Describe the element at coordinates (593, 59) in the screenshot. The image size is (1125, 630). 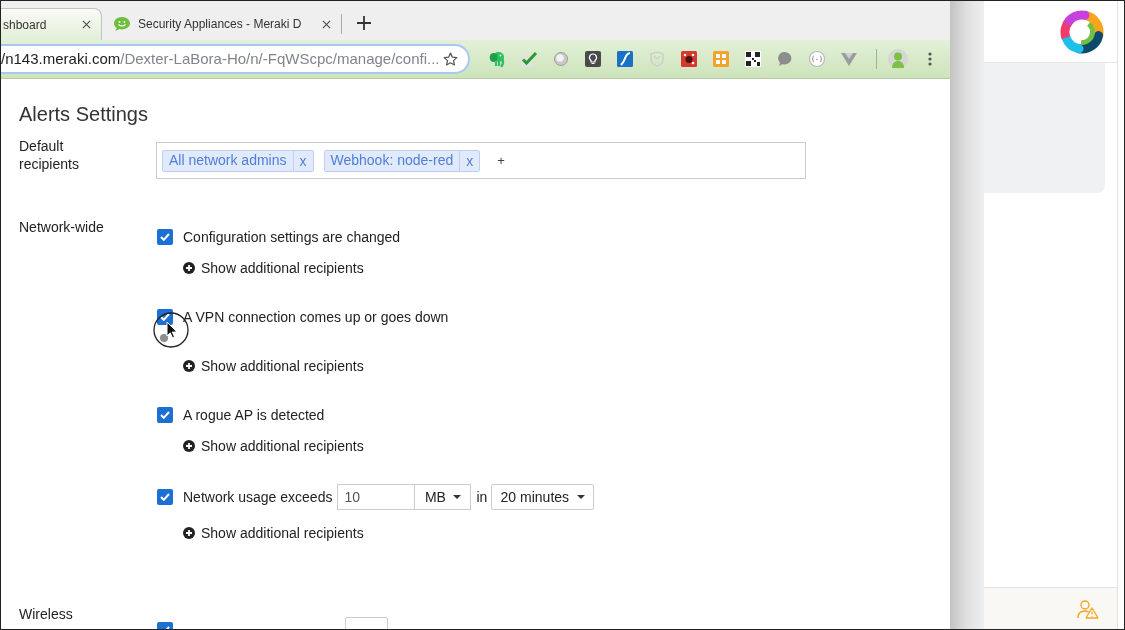
I see `lightbulb-icon` at that location.